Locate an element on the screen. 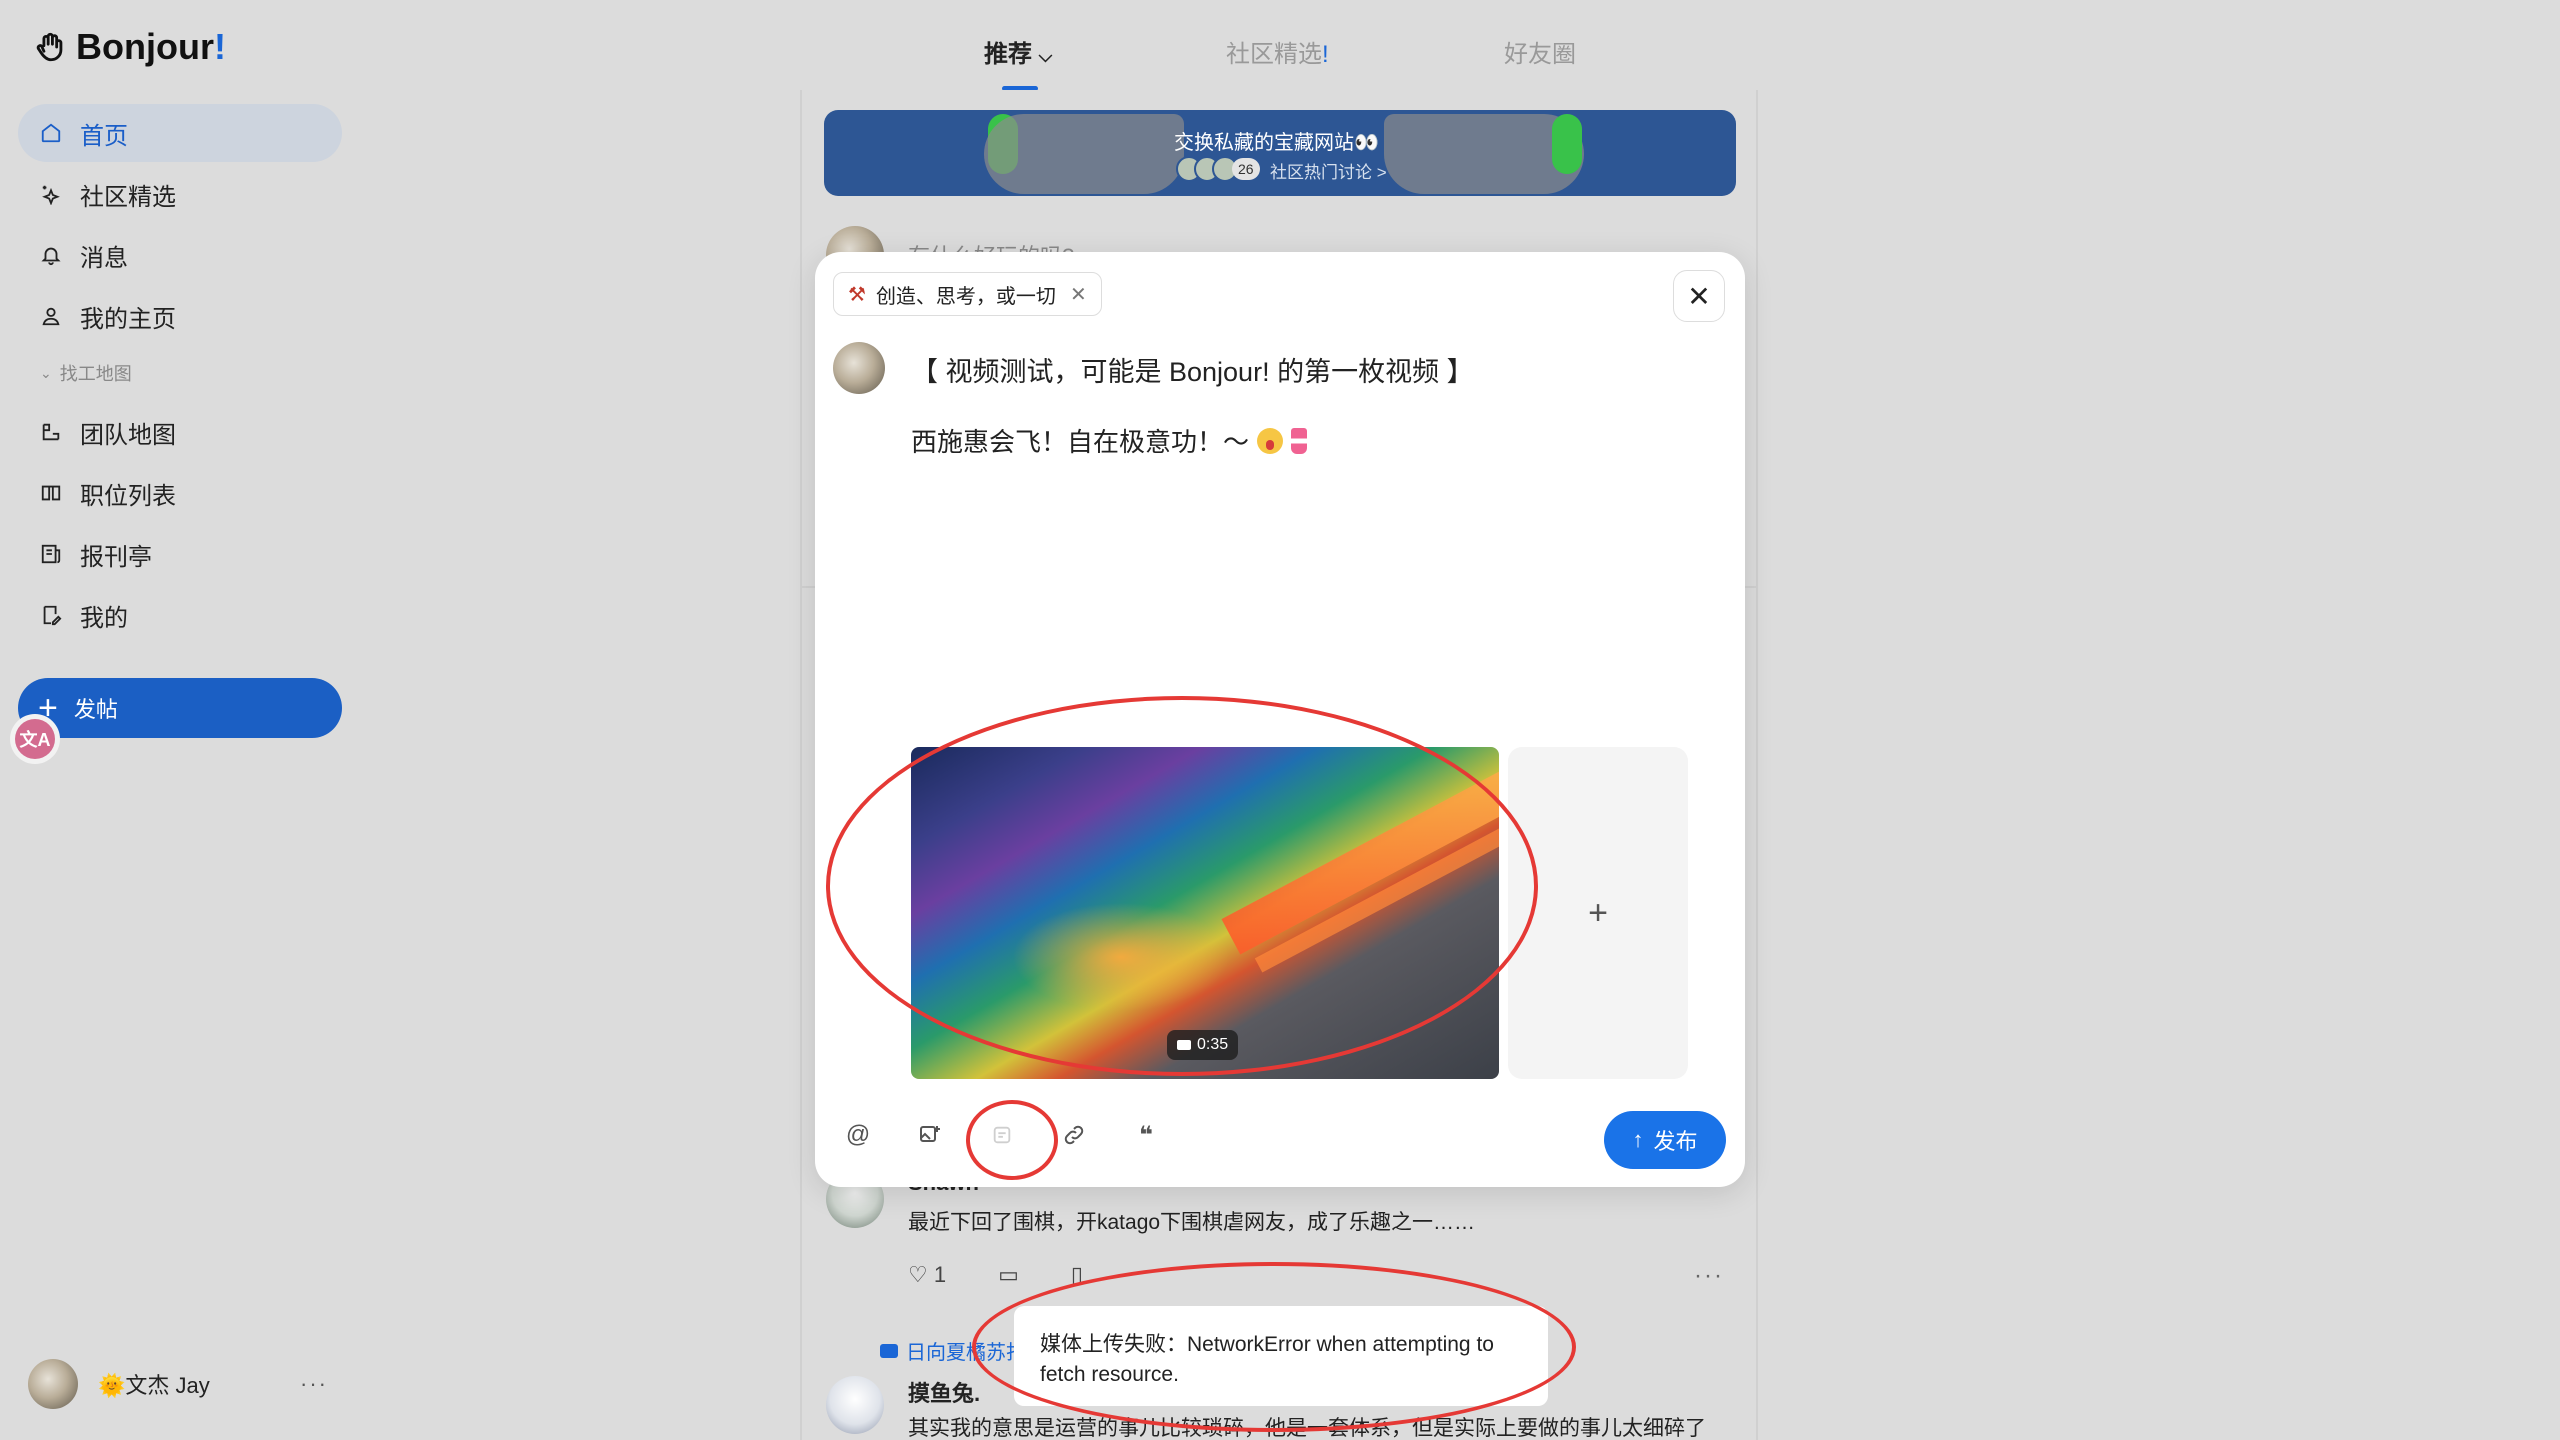 This screenshot has height=1440, width=2560. chevron-down-icon: ⌵ is located at coordinates (1045, 56).